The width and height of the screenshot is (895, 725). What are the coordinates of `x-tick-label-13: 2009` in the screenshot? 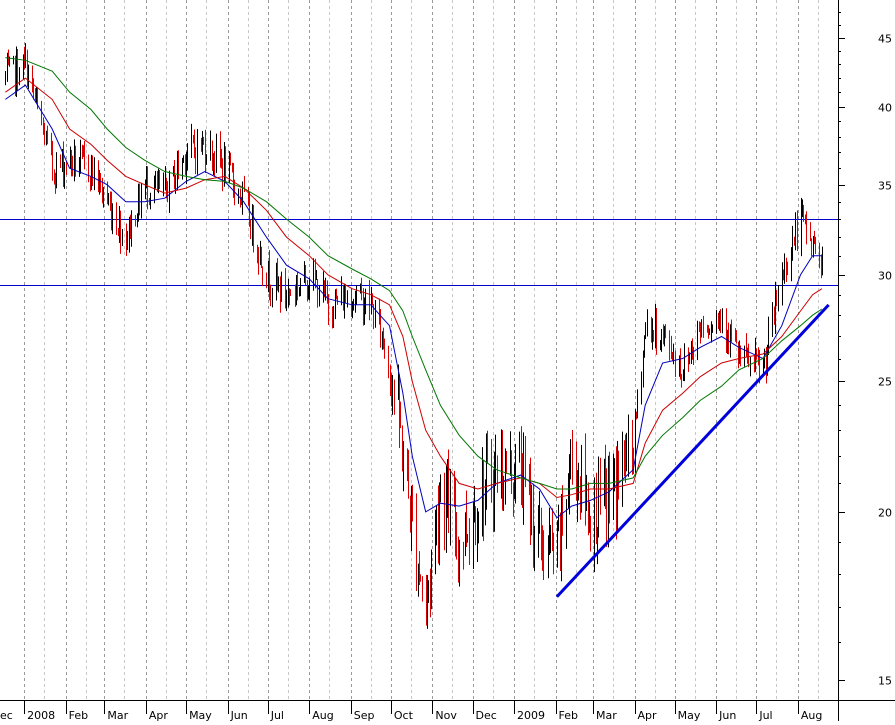 It's located at (531, 715).